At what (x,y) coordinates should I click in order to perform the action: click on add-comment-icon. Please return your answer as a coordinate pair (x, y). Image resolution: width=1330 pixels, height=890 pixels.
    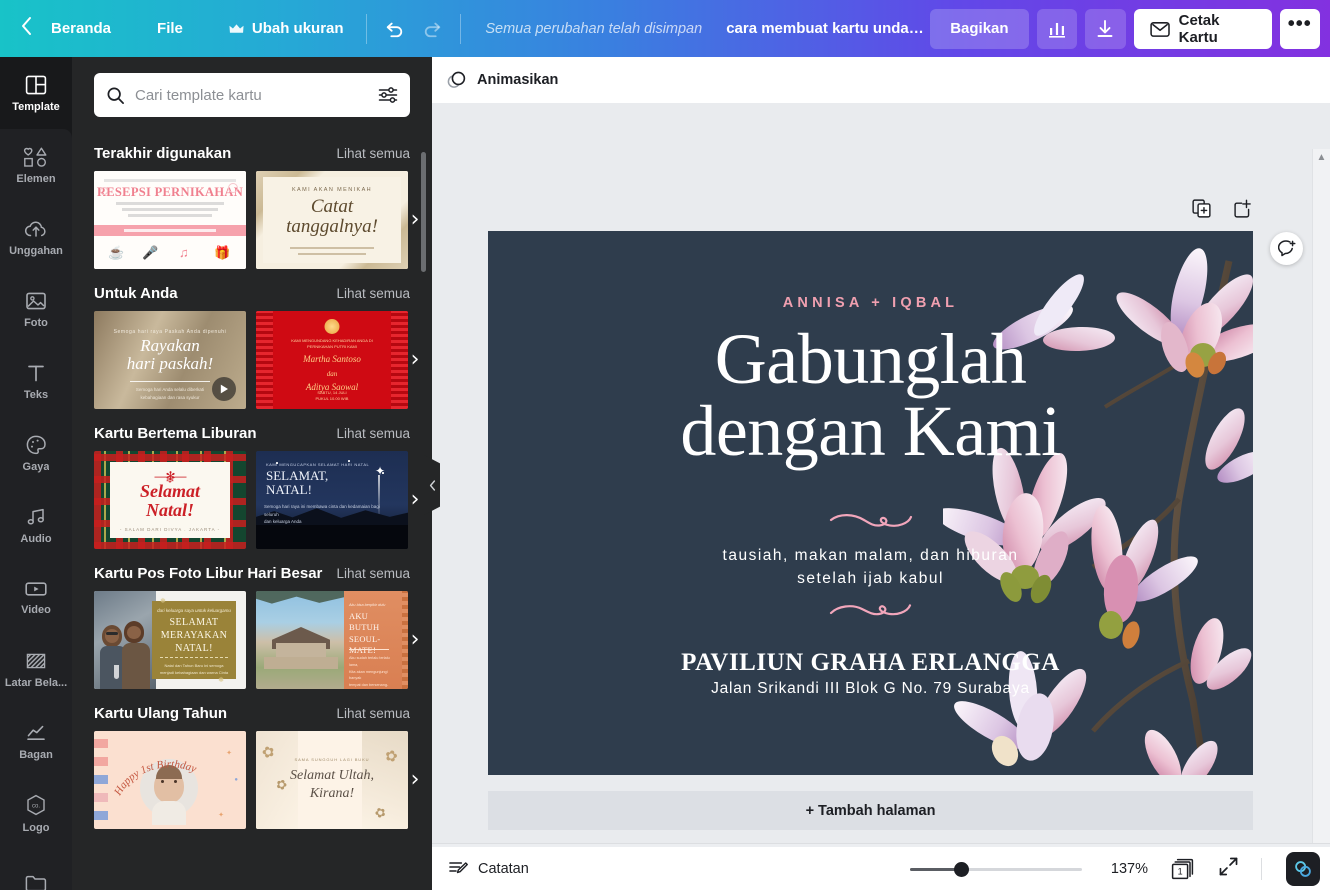
    Looking at the image, I should click on (1286, 248).